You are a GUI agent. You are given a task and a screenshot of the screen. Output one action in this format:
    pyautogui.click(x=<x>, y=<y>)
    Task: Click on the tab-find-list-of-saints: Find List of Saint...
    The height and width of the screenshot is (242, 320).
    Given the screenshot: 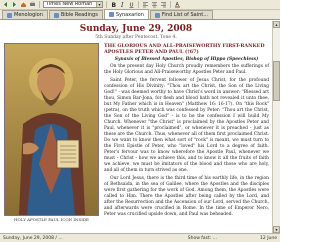 What is the action you would take?
    pyautogui.click(x=181, y=14)
    